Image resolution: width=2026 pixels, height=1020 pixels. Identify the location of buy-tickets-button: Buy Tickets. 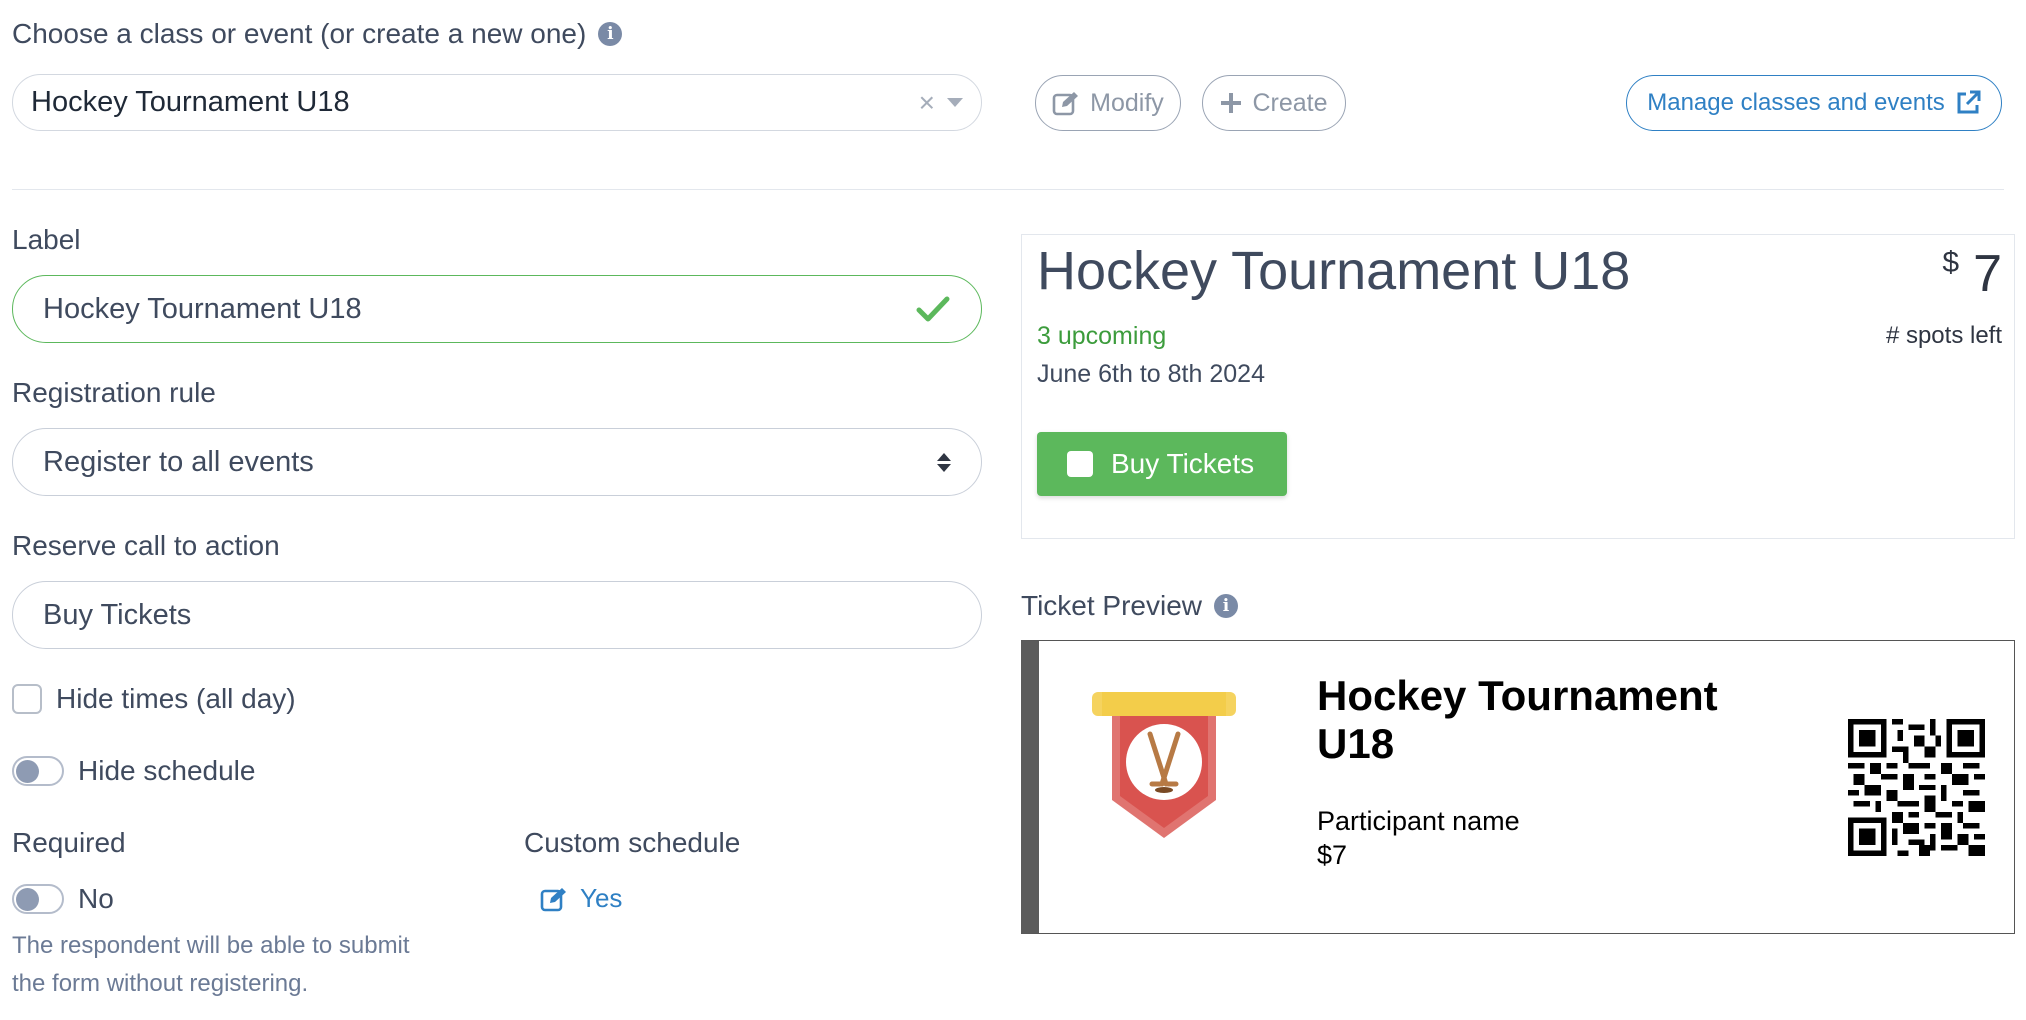
(1162, 464).